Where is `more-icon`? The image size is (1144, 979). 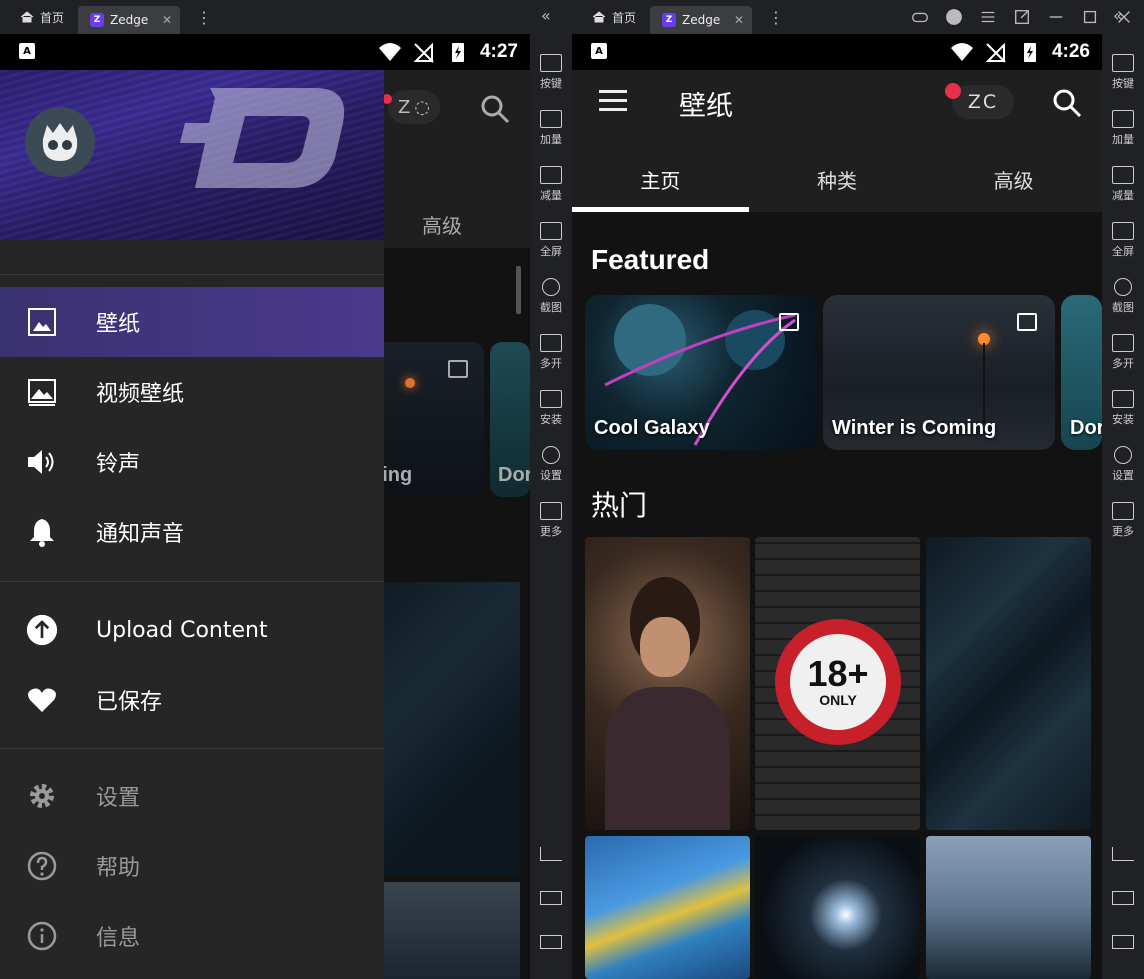
more-icon is located at coordinates (1123, 511).